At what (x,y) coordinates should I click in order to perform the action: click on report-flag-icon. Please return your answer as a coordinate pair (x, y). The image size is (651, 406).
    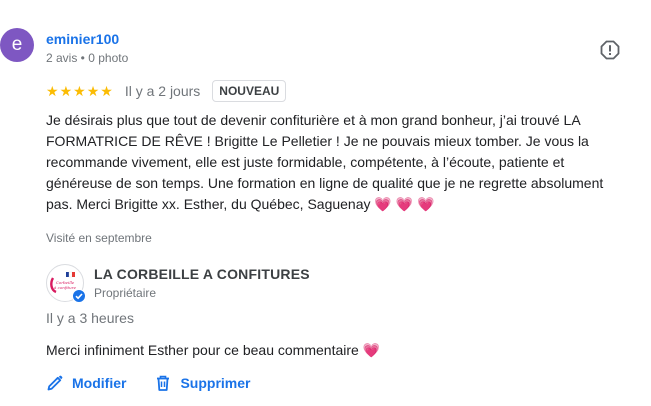
    Looking at the image, I should click on (610, 50).